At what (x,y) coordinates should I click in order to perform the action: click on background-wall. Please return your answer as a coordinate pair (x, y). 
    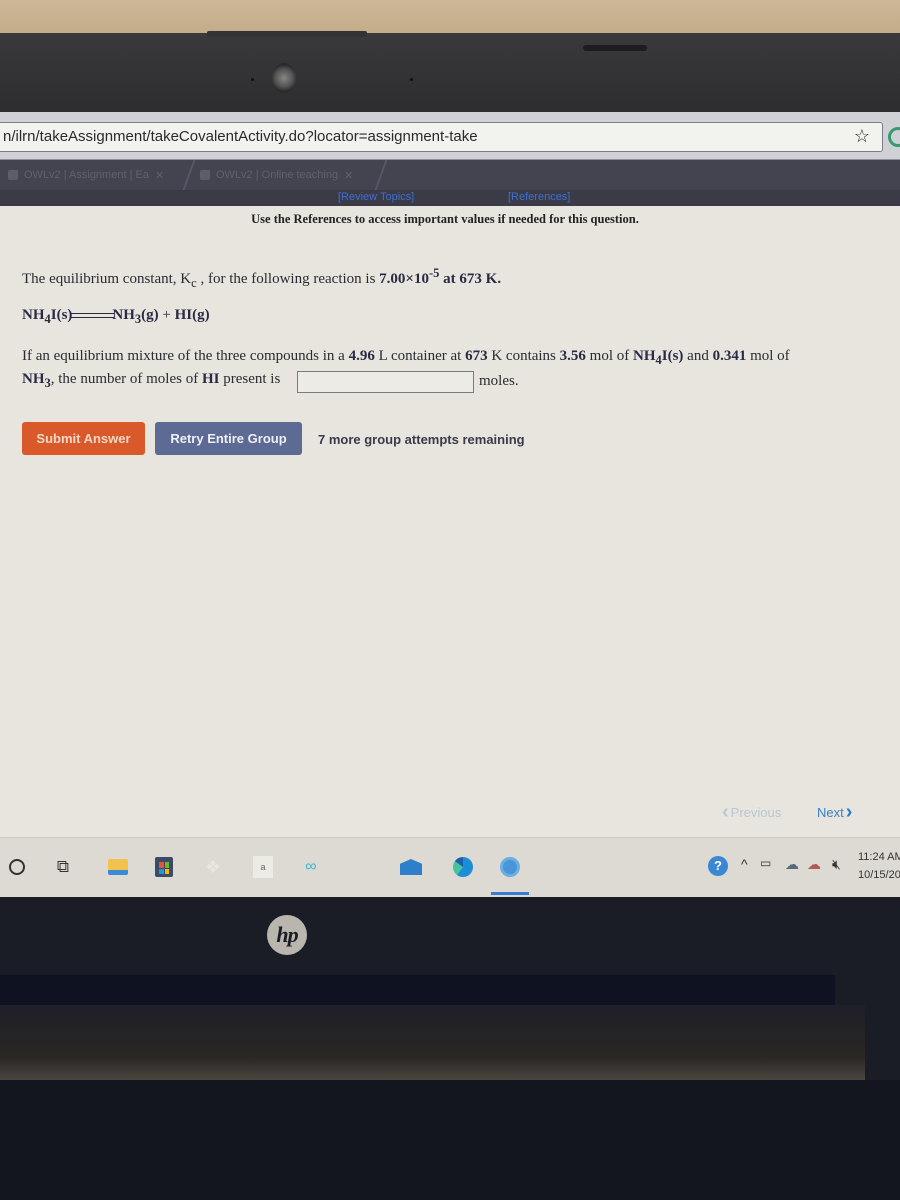
    Looking at the image, I should click on (450, 18).